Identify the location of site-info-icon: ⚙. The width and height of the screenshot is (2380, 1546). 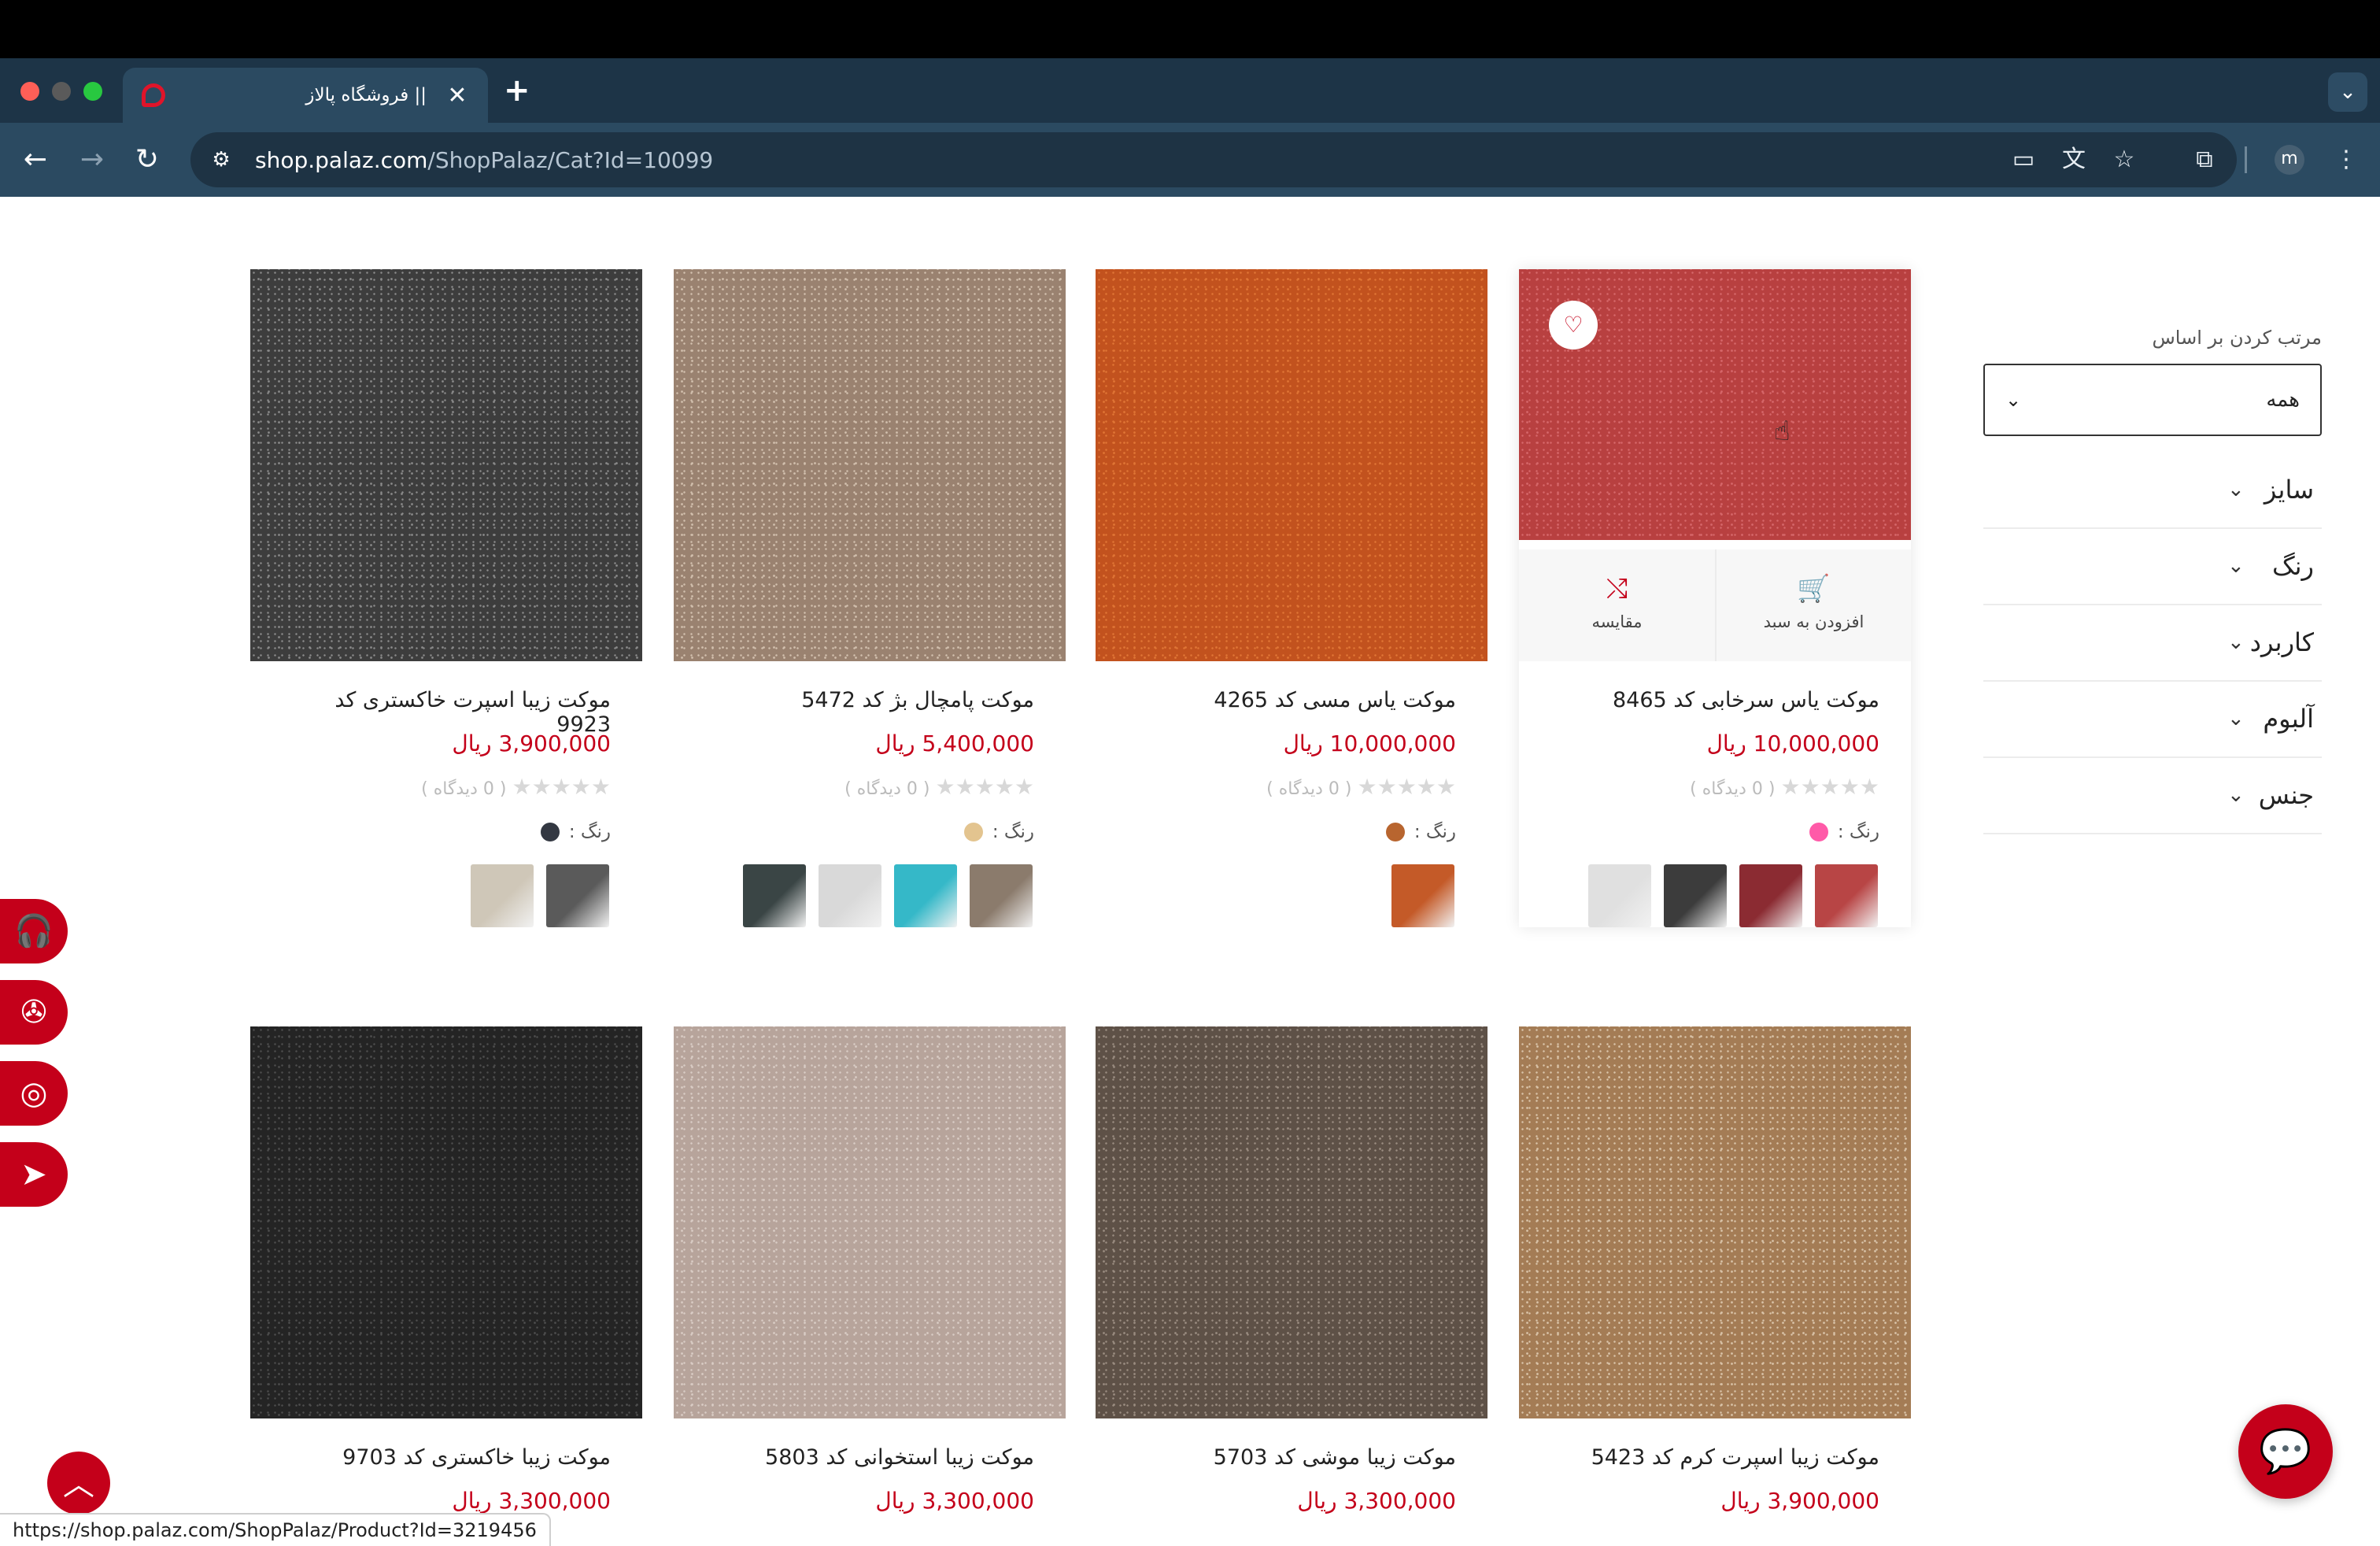
(221, 160).